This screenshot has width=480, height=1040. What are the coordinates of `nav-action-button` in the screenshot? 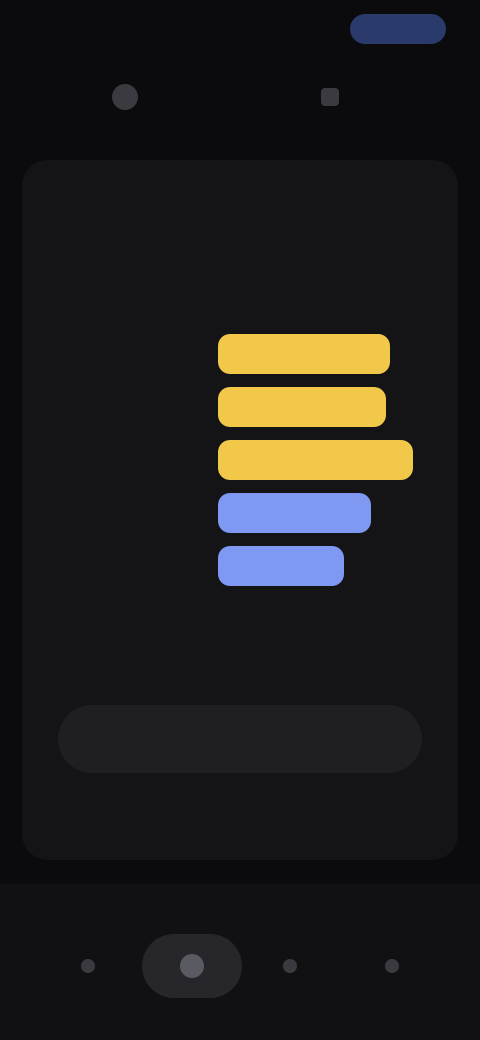 It's located at (335, 97).